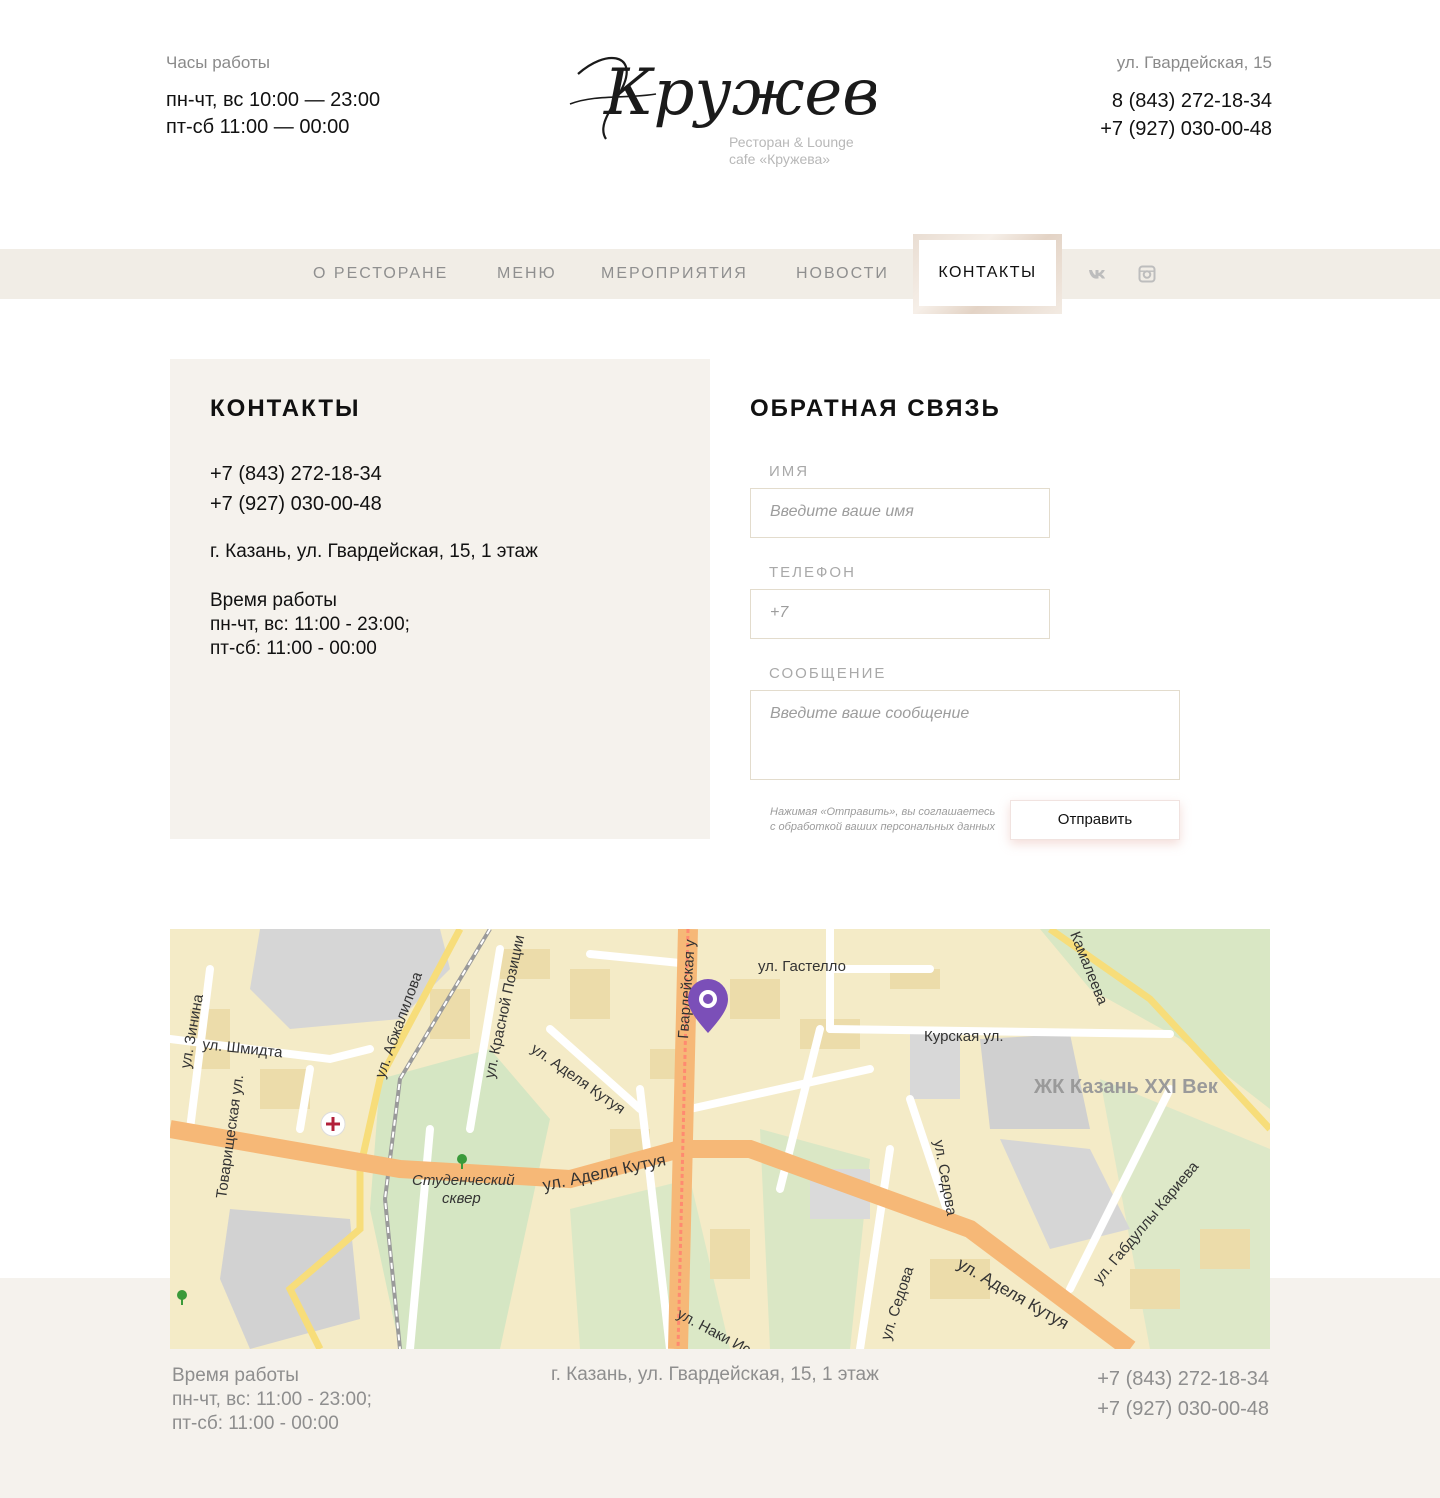  What do you see at coordinates (461, 1198) in the screenshot?
I see `map-label: сквер` at bounding box center [461, 1198].